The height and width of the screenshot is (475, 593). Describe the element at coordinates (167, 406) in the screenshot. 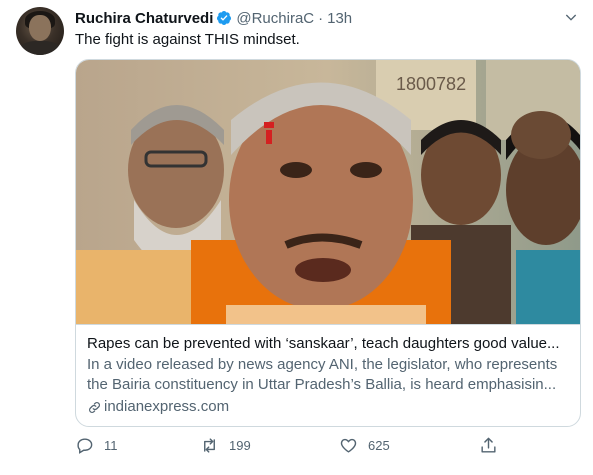

I see `card-domain-text: indianexpress.com` at that location.